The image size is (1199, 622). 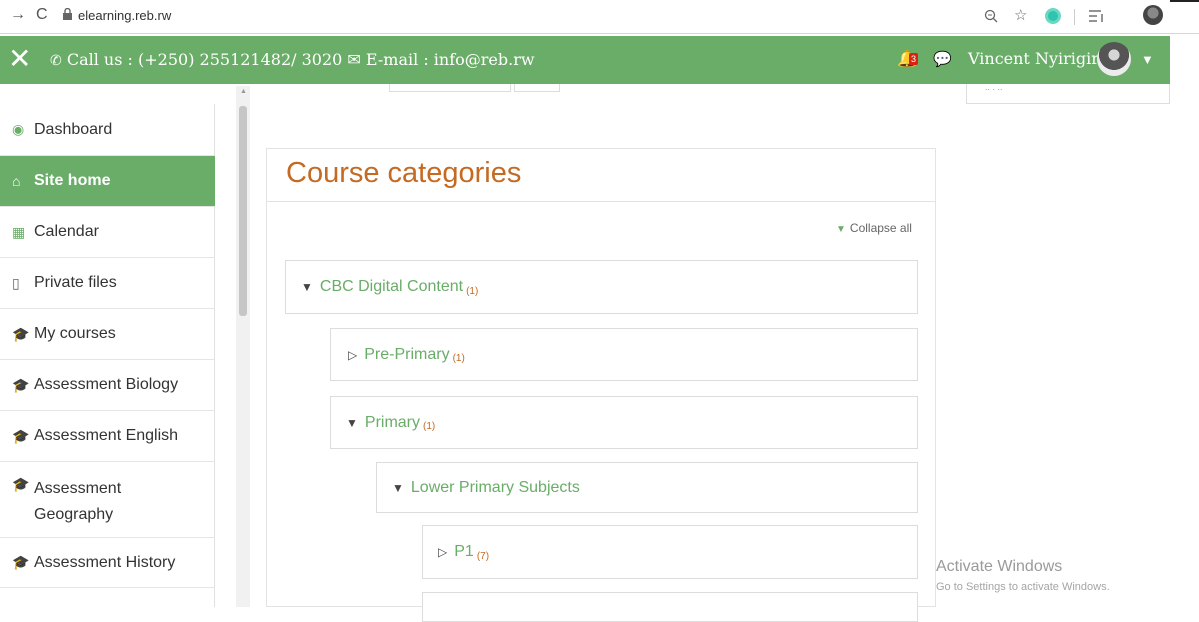 I want to click on user-avatar, so click(x=1114, y=59).